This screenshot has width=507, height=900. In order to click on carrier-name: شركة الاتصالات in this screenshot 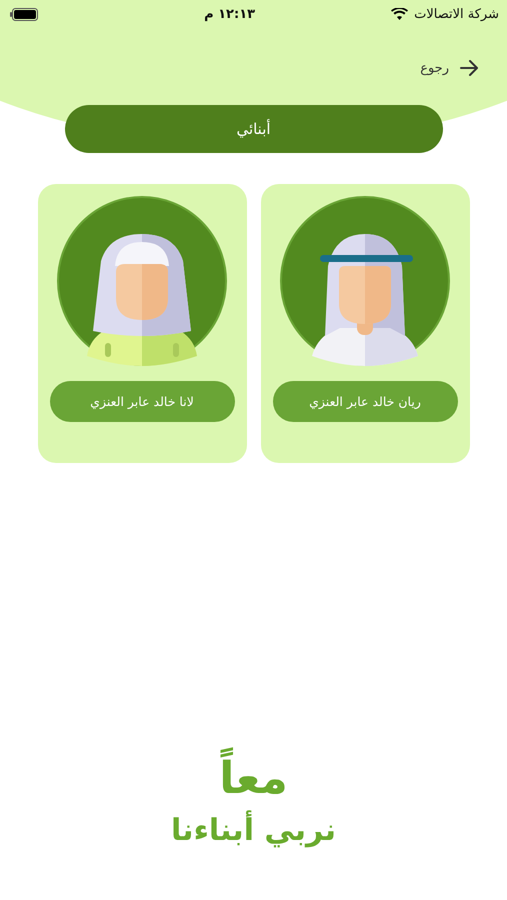, I will do `click(456, 14)`.